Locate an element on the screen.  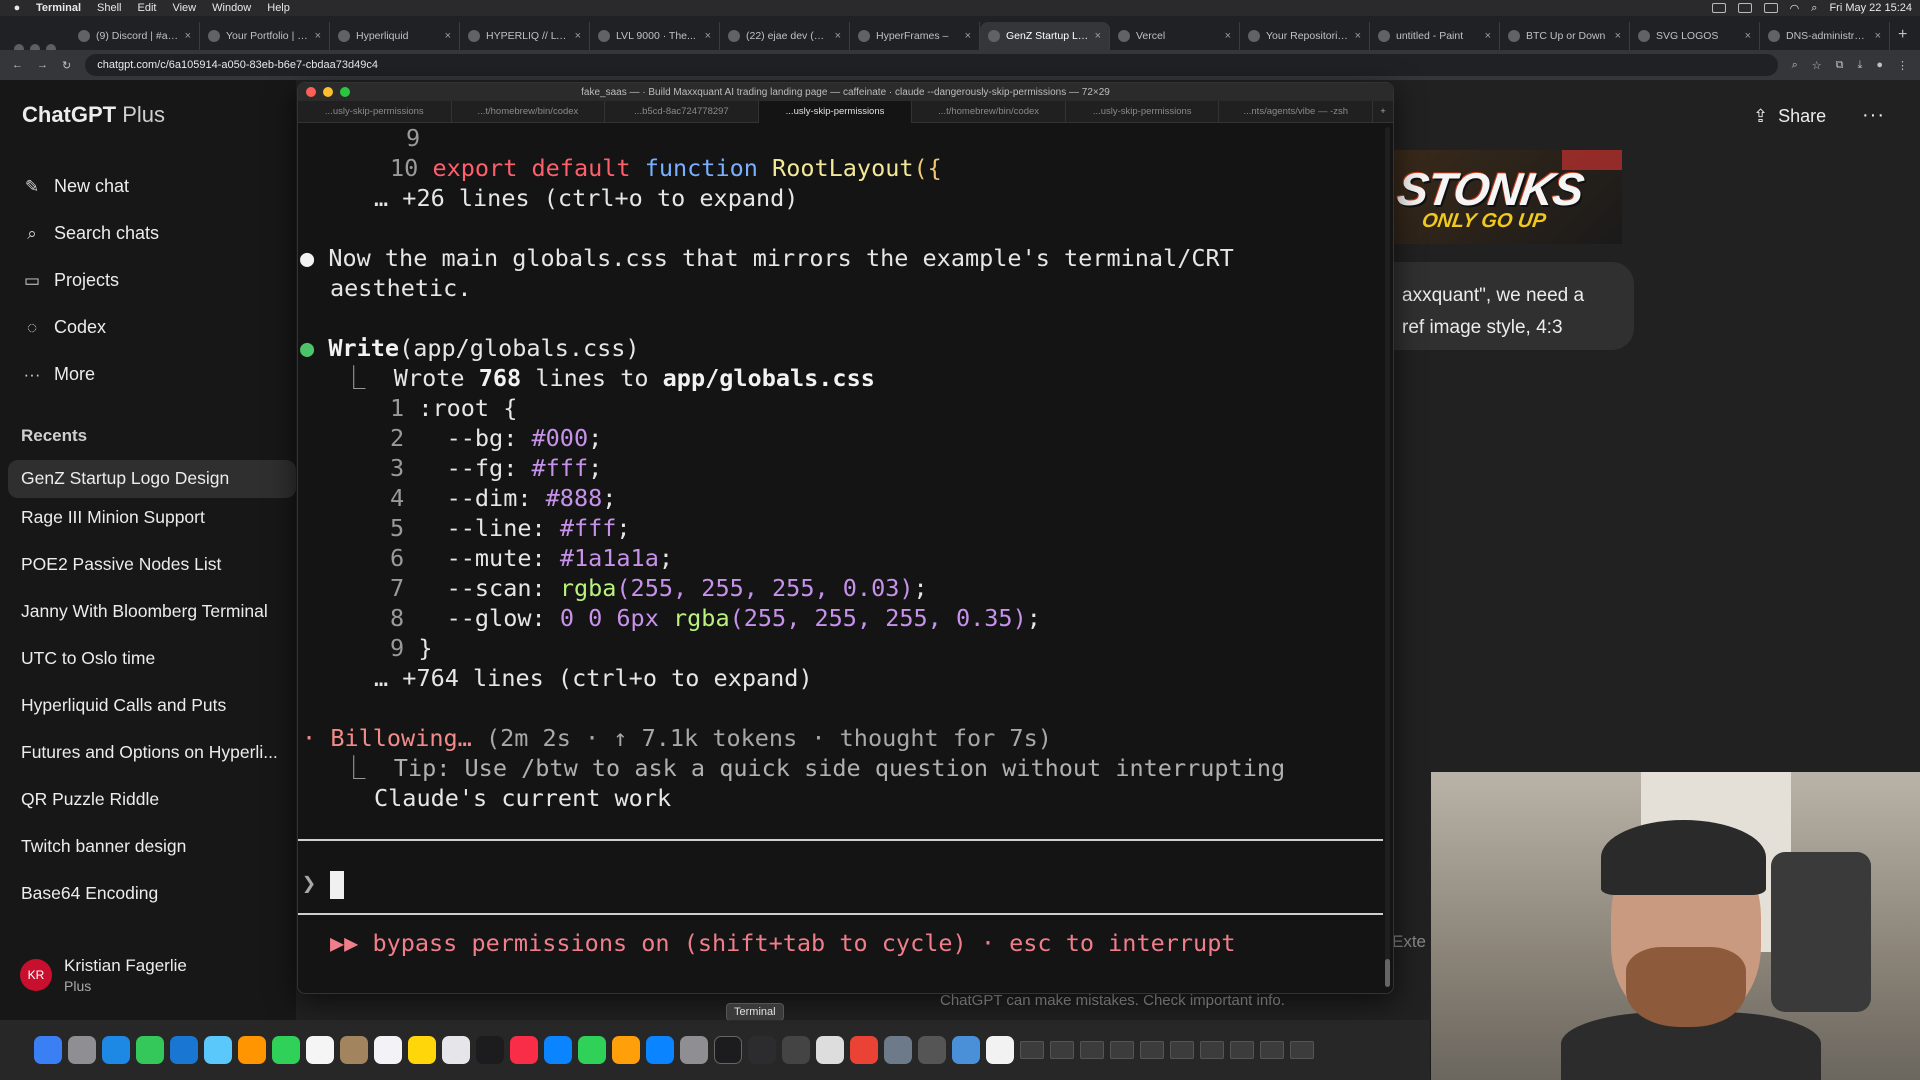
browser-tab-active: GenZ Startup Lo... × is located at coordinates (1045, 36).